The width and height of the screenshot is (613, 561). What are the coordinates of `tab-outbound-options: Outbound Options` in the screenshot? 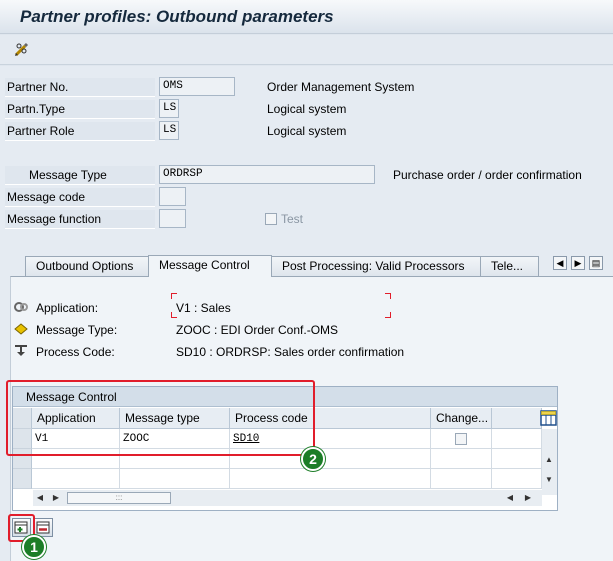 It's located at (87, 266).